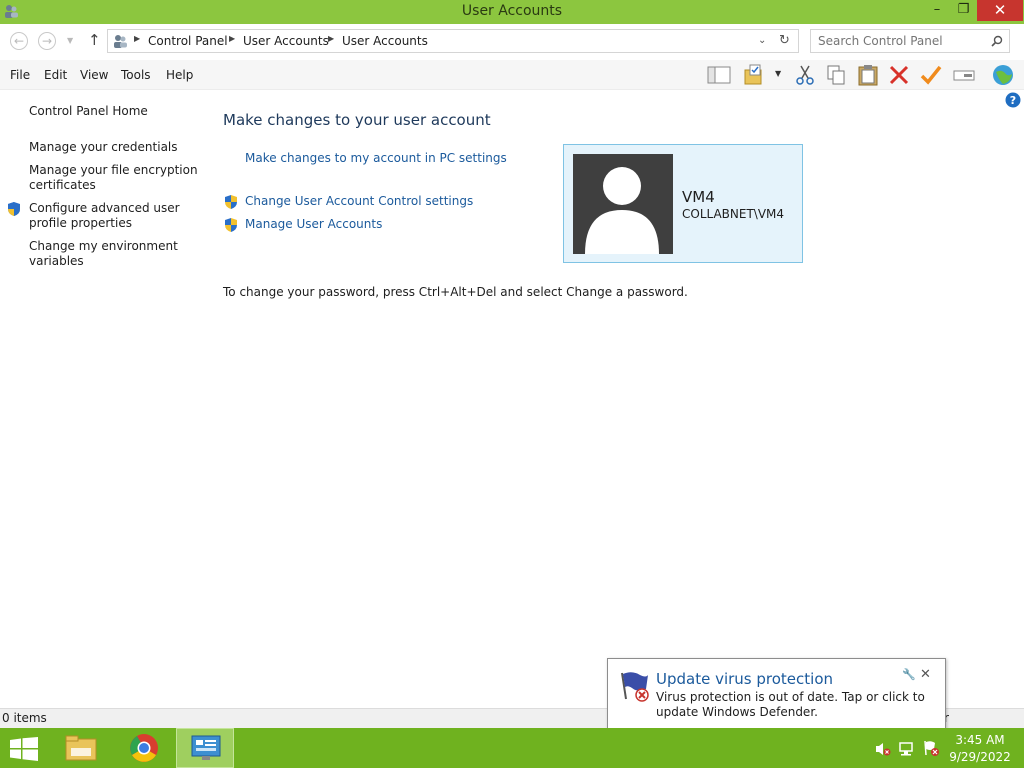 The width and height of the screenshot is (1024, 768). What do you see at coordinates (963, 10) in the screenshot?
I see `maximize-button: ❐` at bounding box center [963, 10].